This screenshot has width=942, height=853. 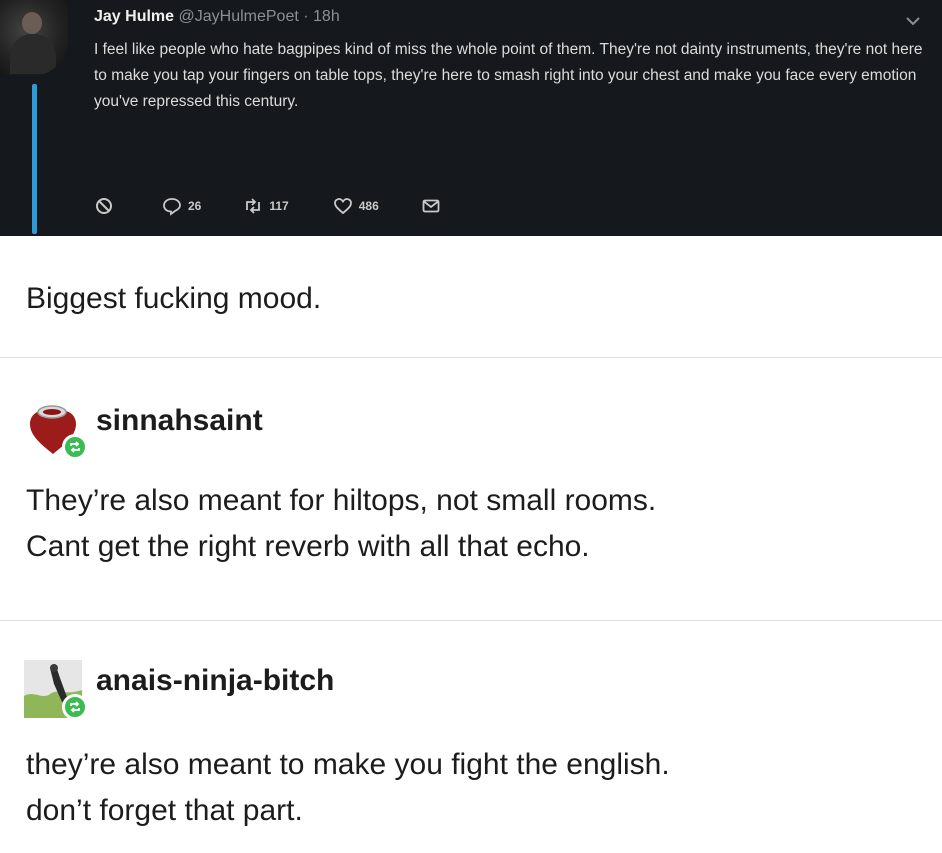 What do you see at coordinates (913, 21) in the screenshot?
I see `chevron-down-icon` at bounding box center [913, 21].